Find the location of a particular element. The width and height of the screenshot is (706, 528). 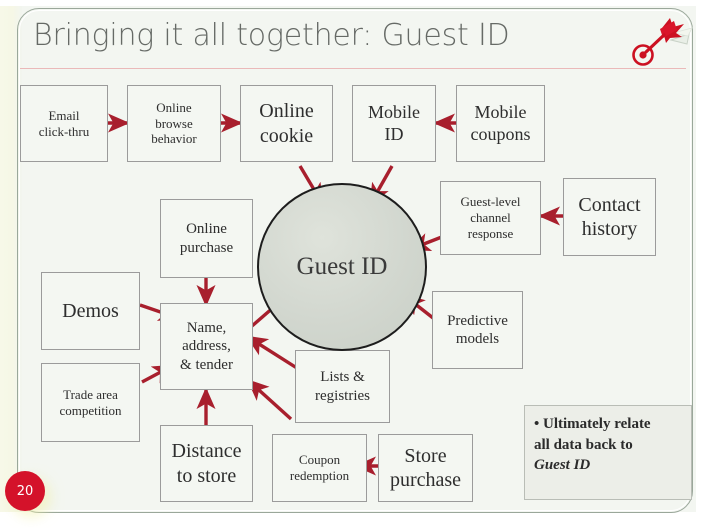

node-label: Online purchase is located at coordinates (206, 238).